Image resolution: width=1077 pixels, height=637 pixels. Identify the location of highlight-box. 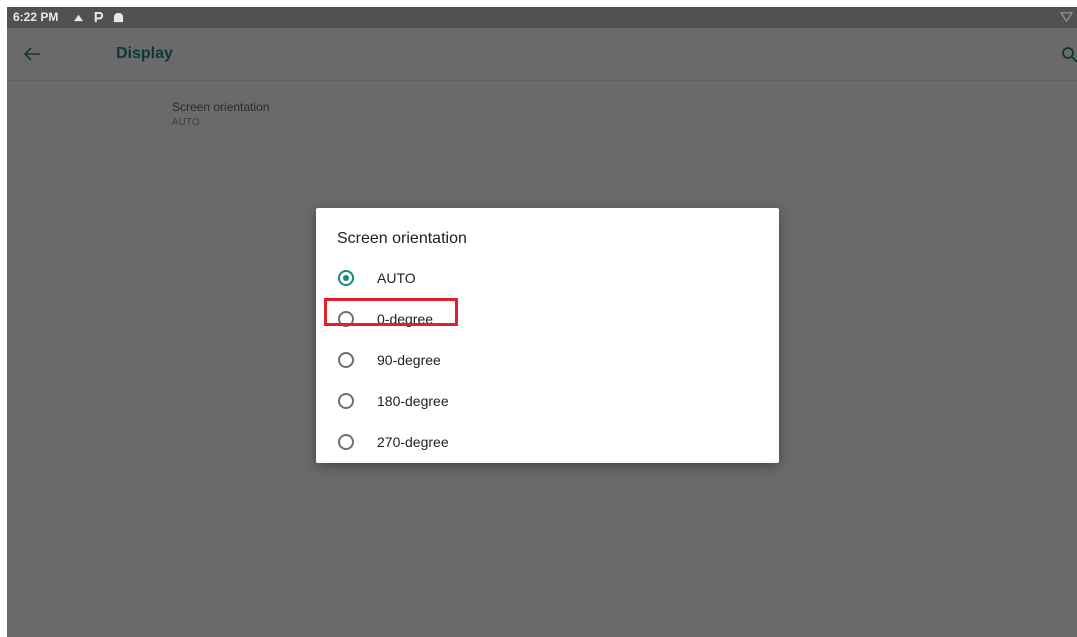
(391, 312).